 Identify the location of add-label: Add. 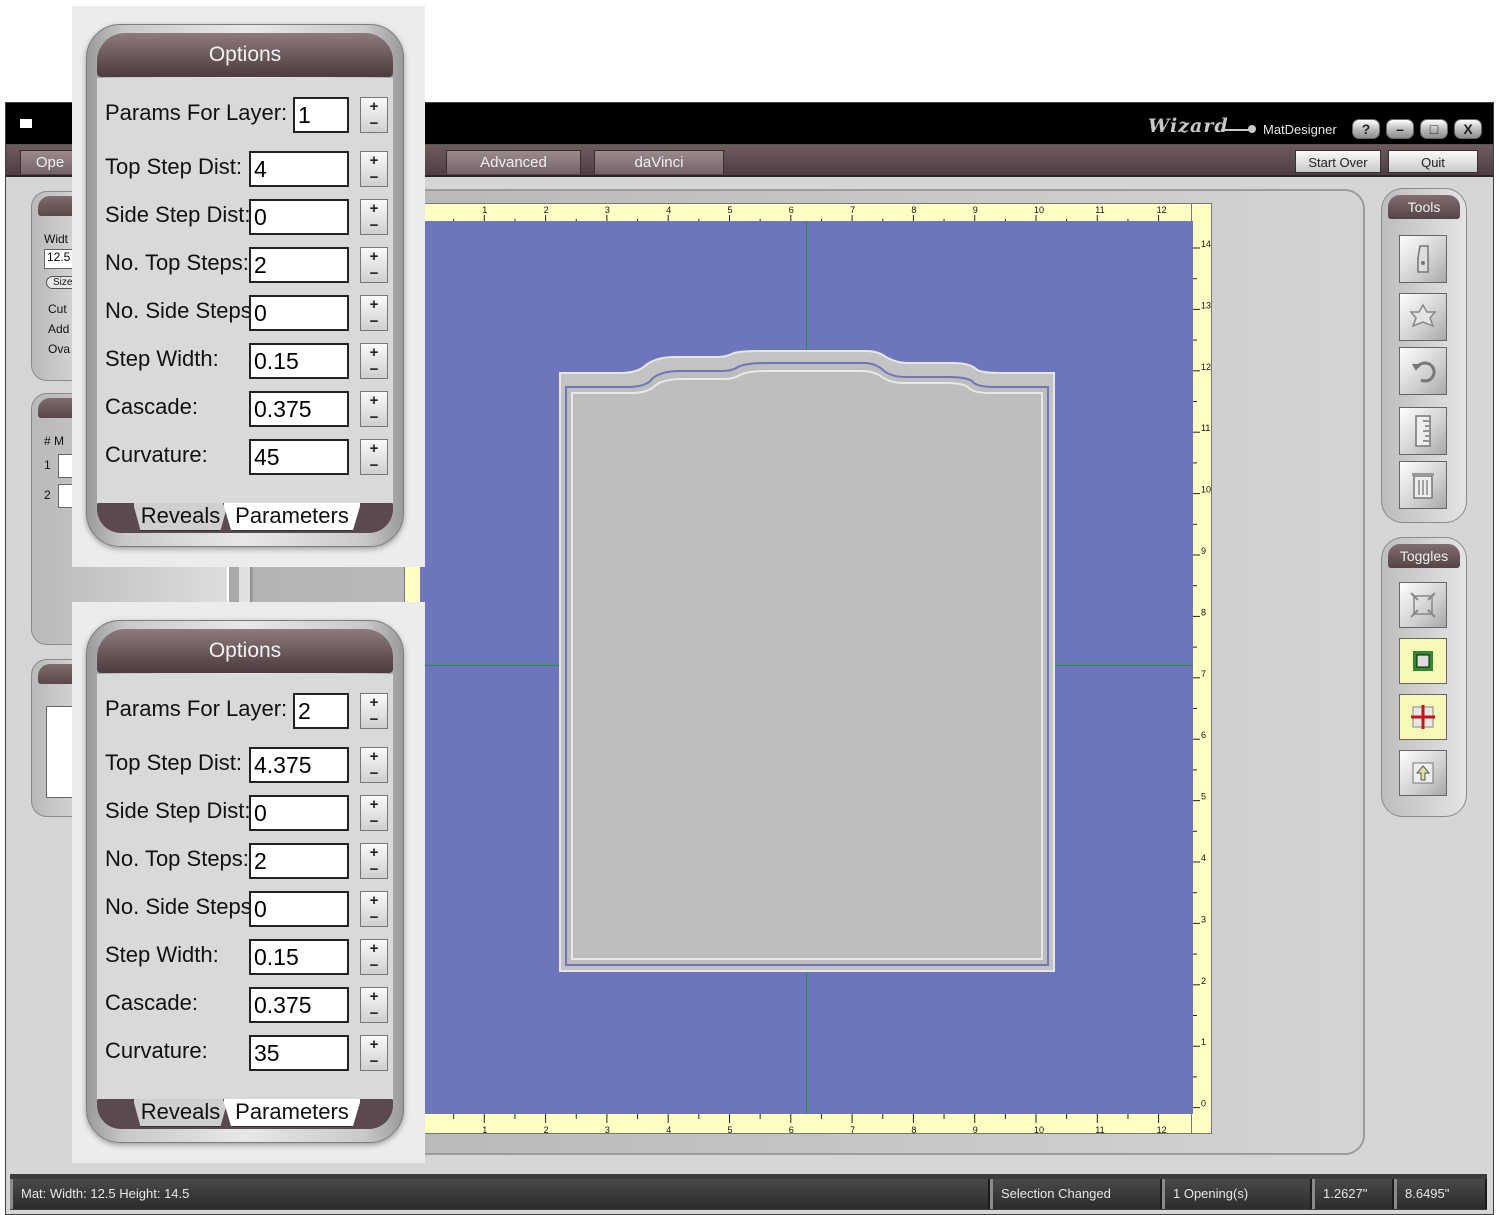
(59, 329).